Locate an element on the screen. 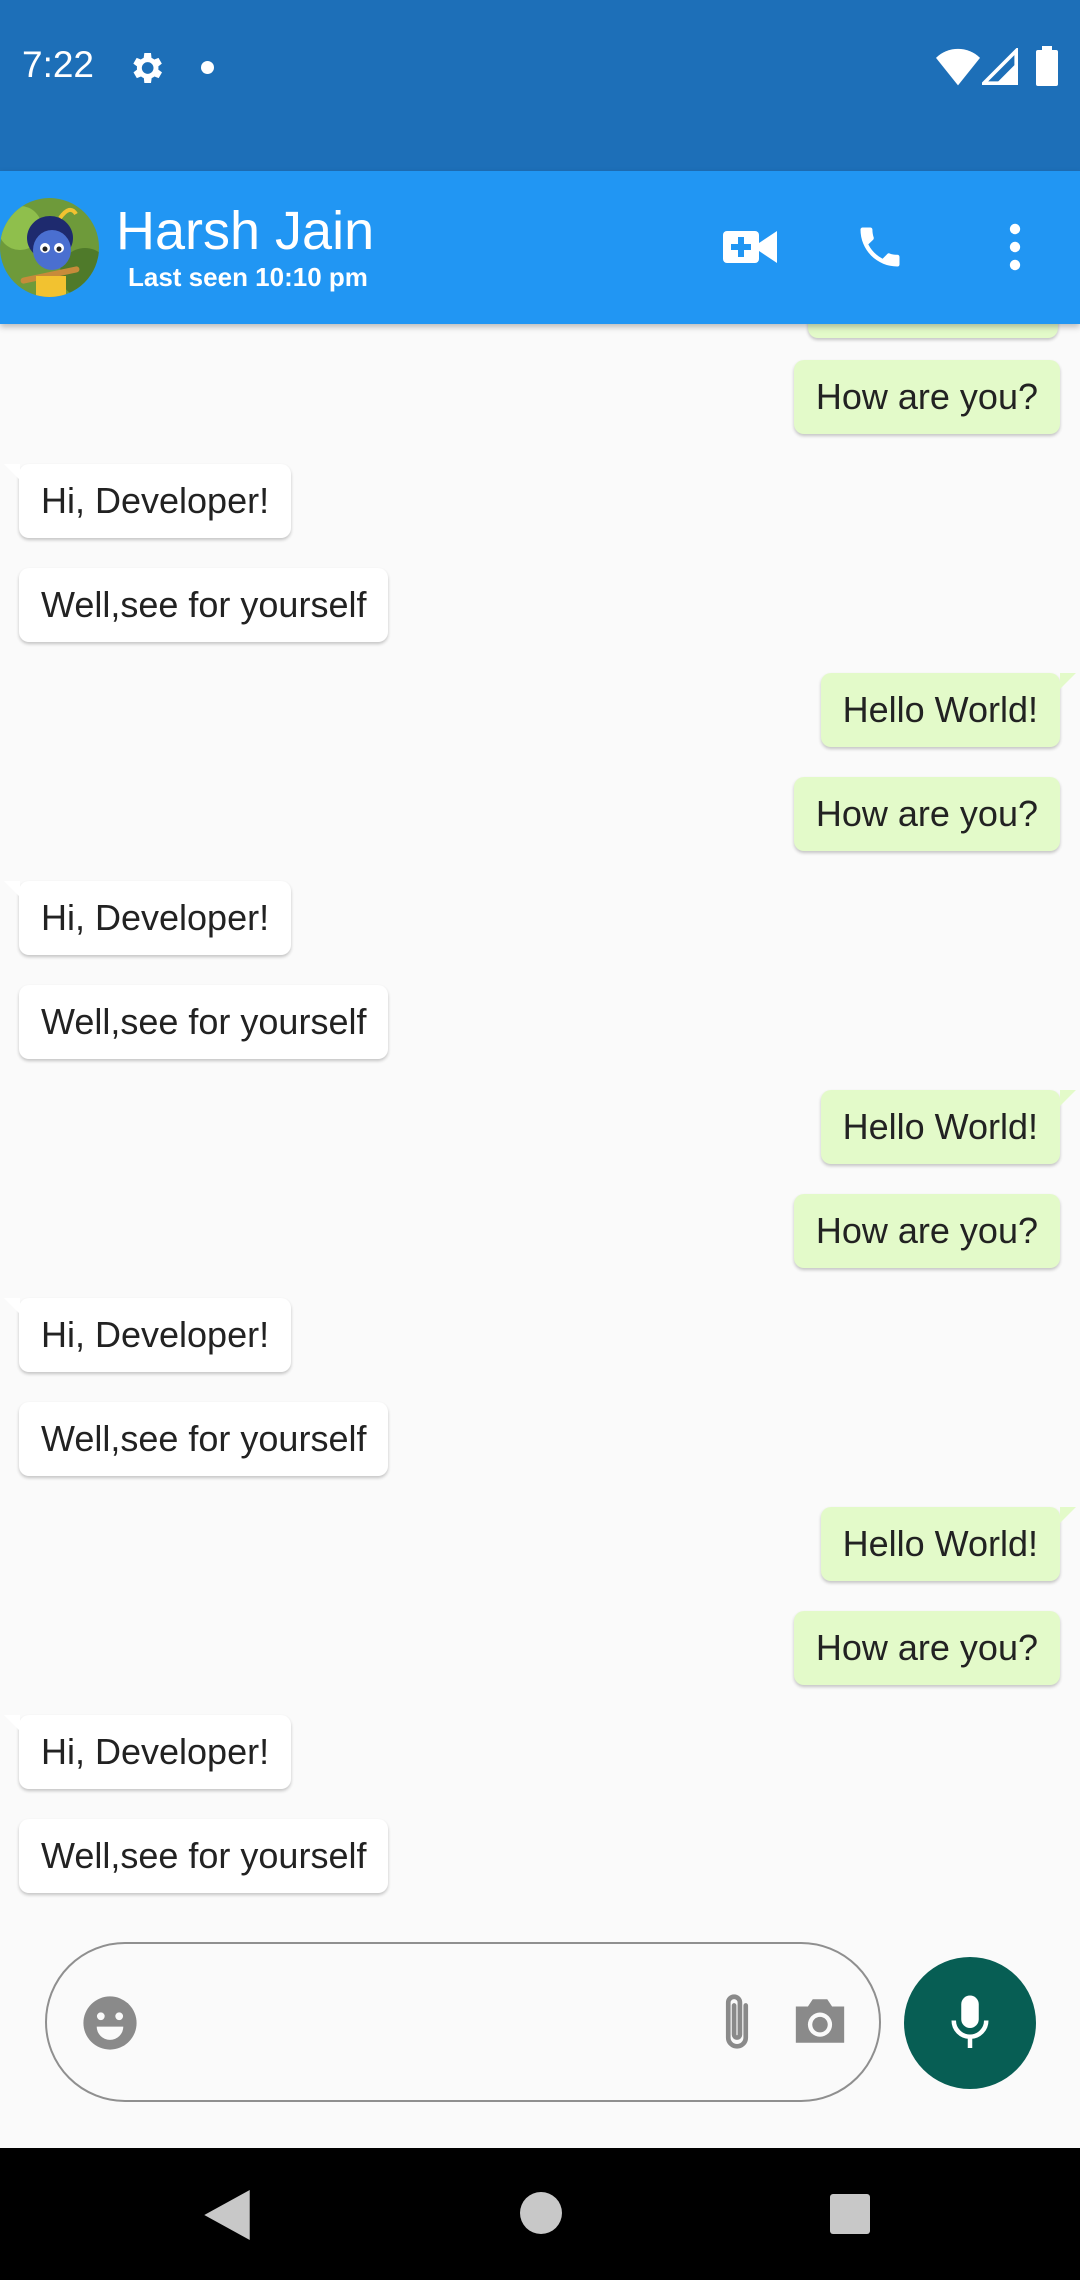 The image size is (1080, 2280). phone-icon is located at coordinates (880, 247).